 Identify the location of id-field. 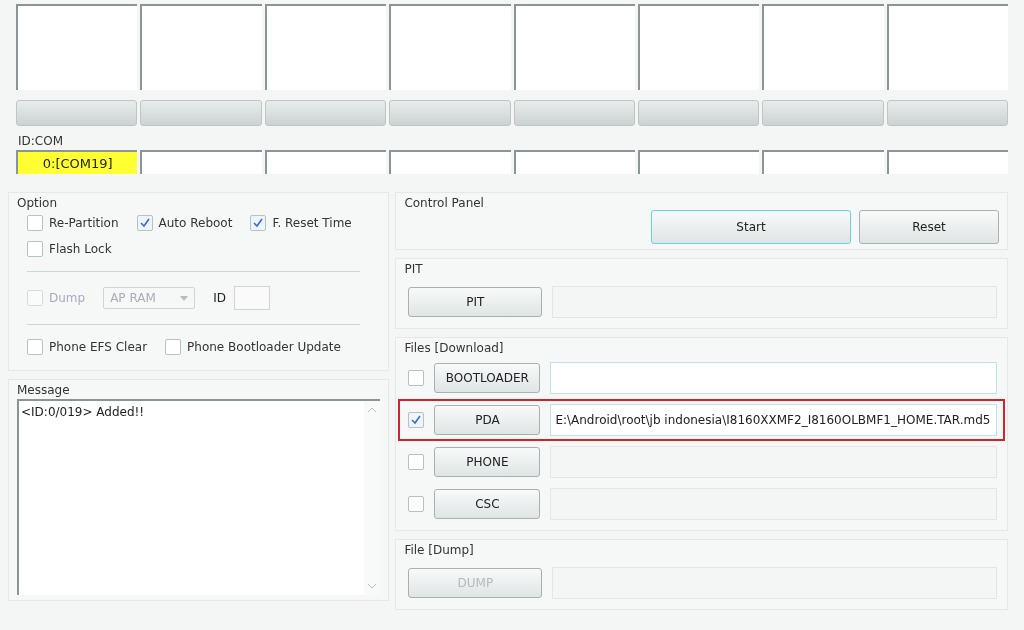
(251, 298).